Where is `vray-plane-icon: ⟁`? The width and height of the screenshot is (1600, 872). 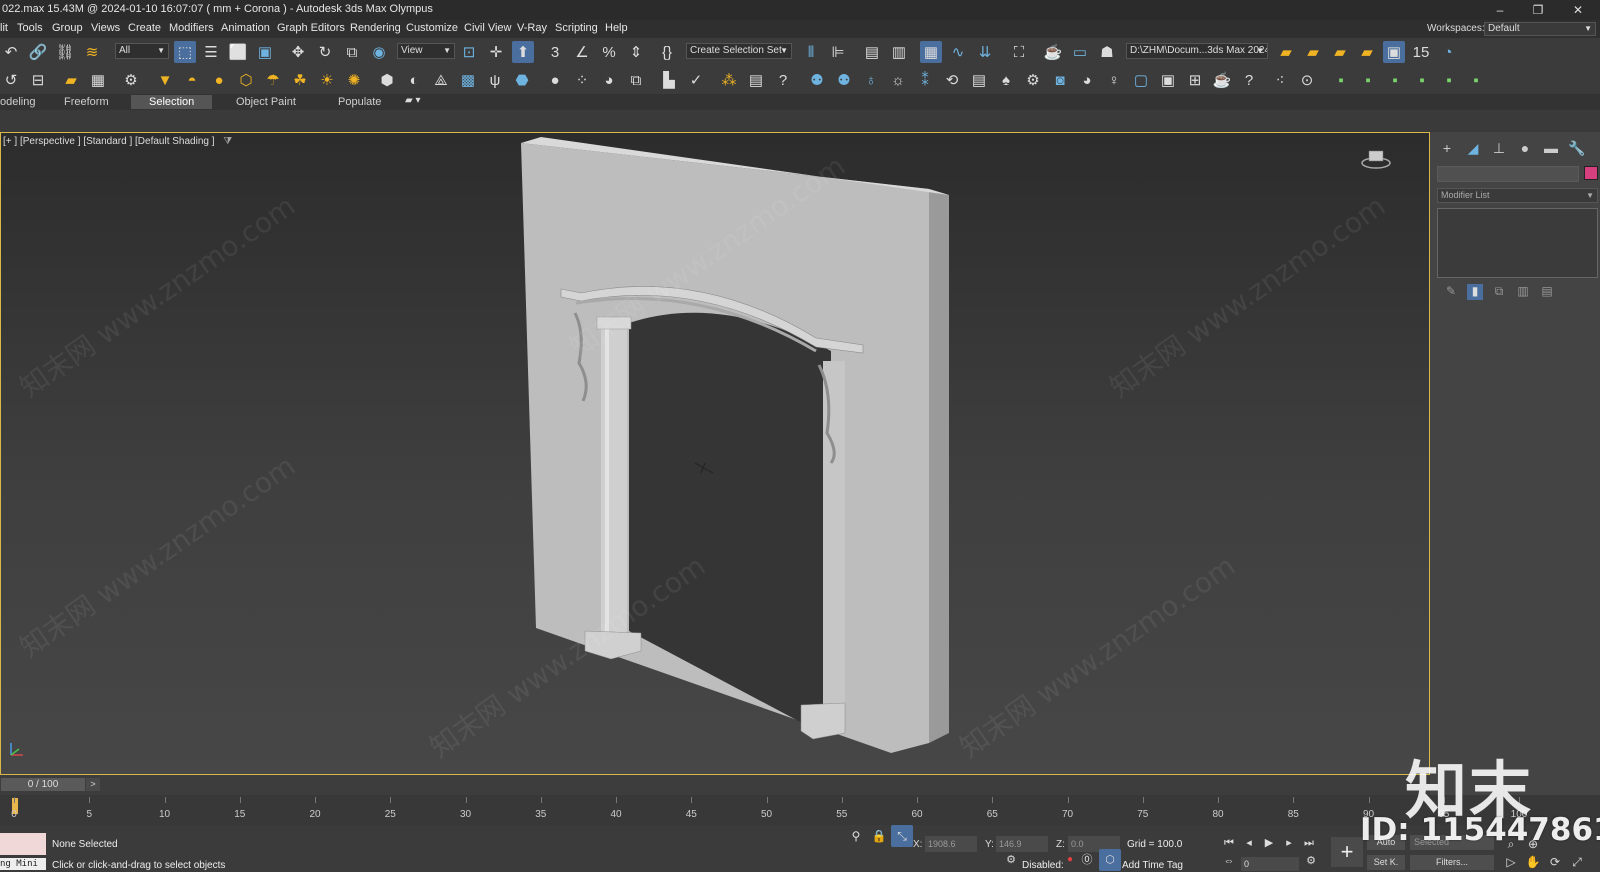 vray-plane-icon: ⟁ is located at coordinates (441, 80).